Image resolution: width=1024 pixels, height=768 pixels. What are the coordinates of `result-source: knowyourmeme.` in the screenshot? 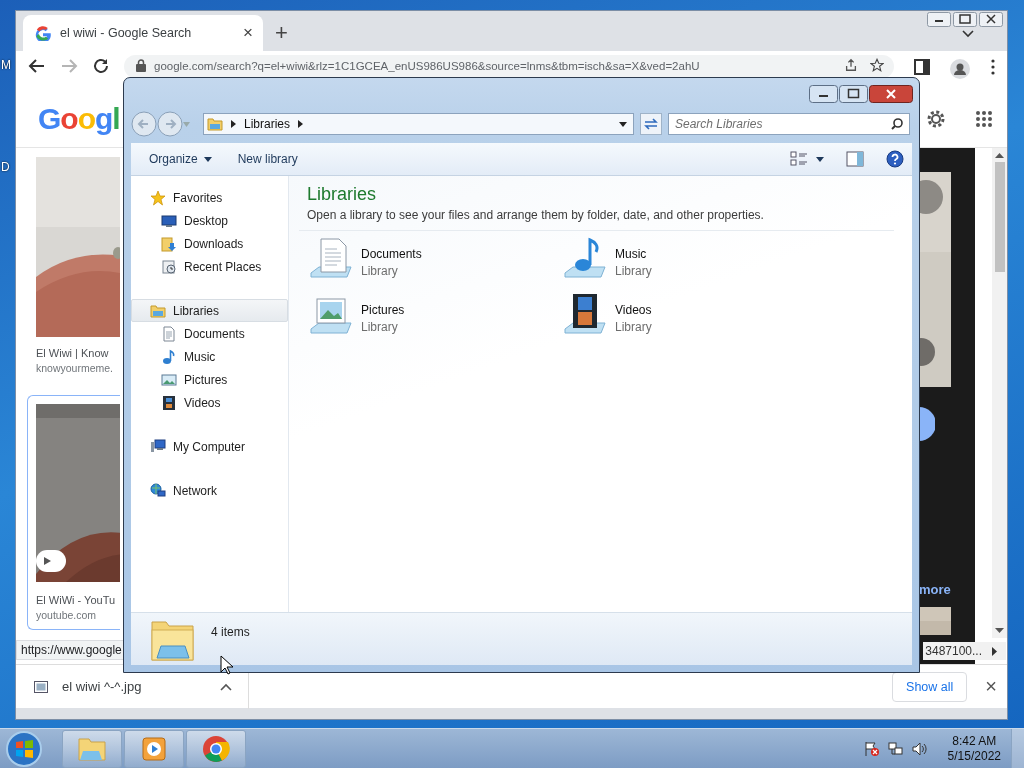 It's located at (75, 368).